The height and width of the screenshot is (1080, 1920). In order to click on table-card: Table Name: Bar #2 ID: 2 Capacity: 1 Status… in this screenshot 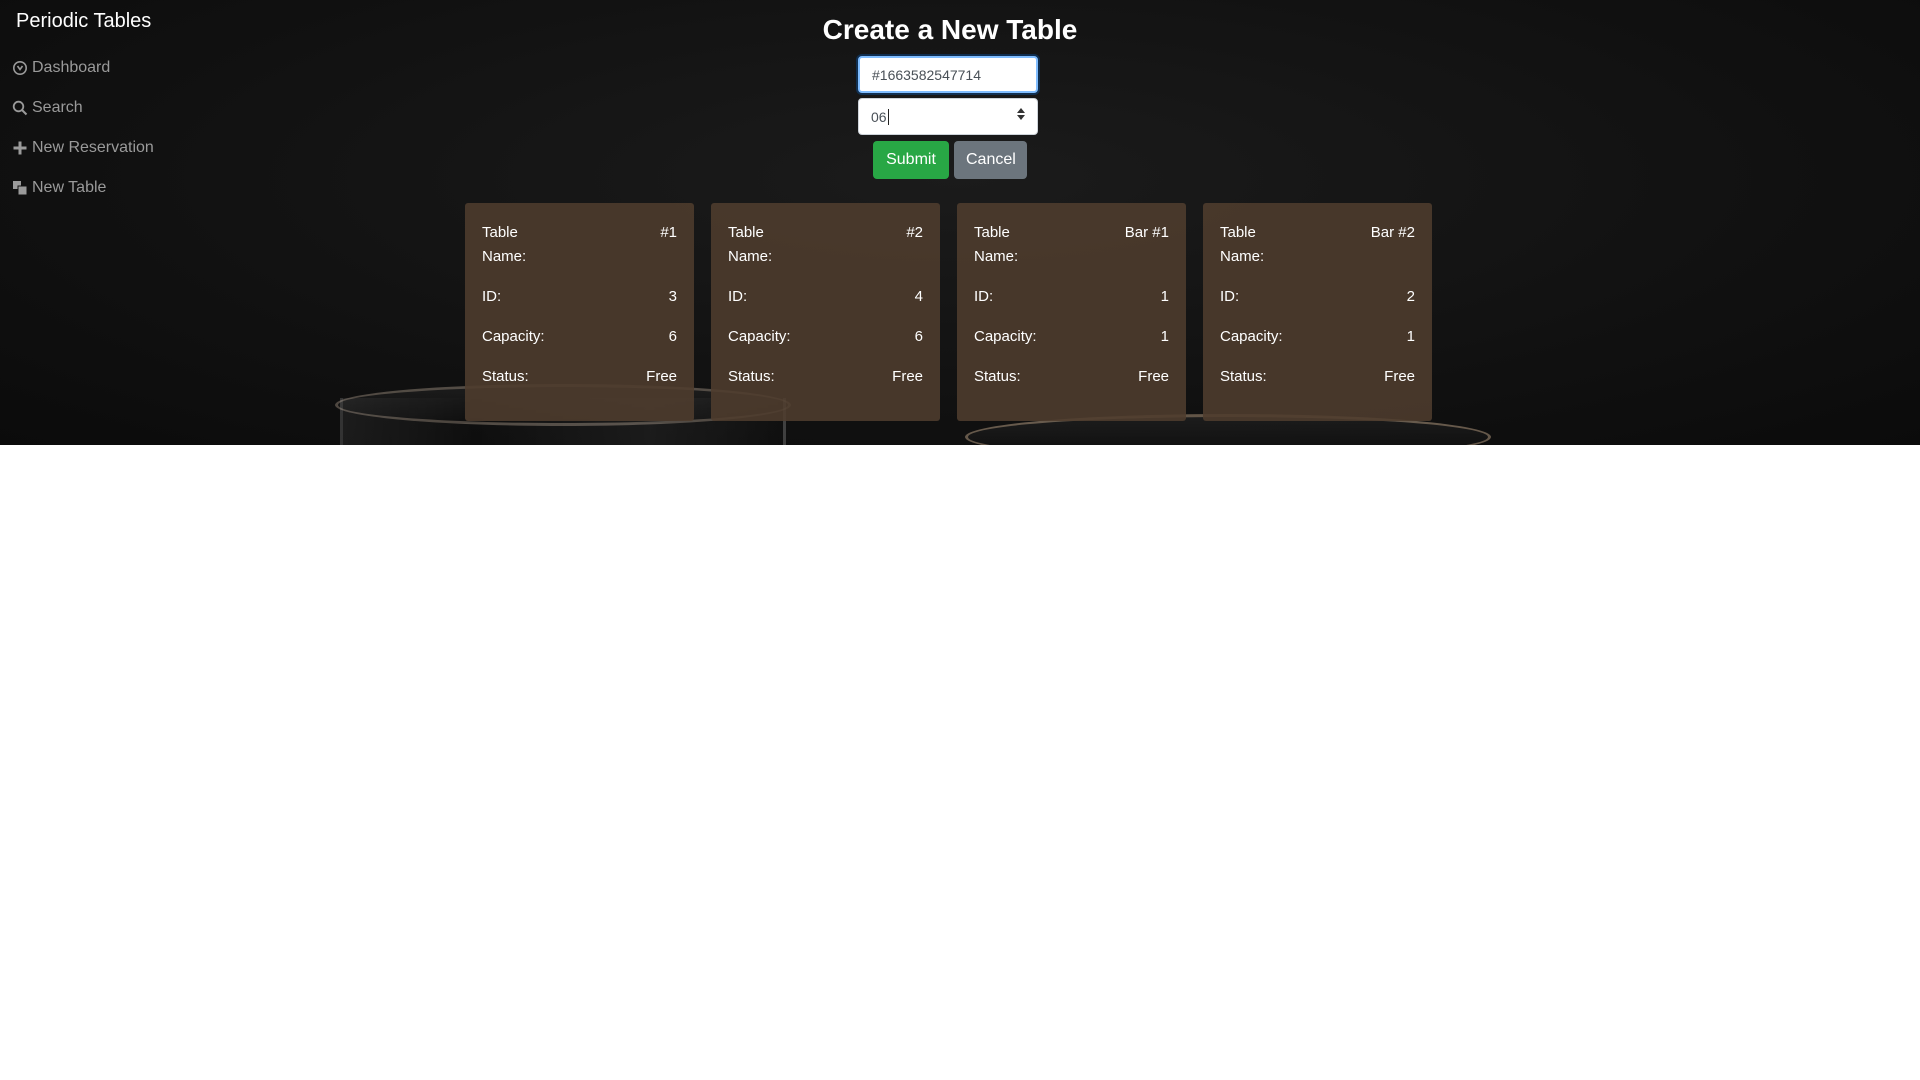, I will do `click(1317, 312)`.